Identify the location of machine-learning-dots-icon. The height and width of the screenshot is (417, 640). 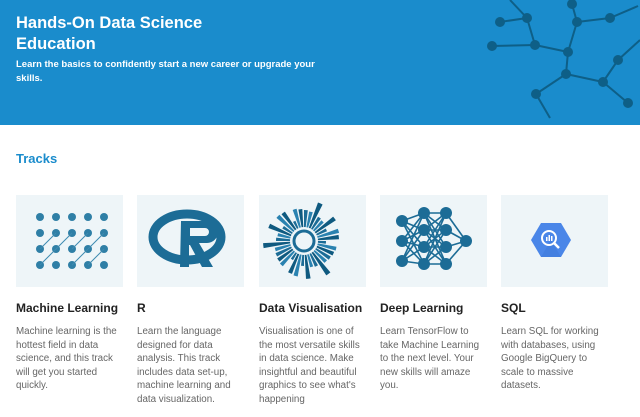
(72, 241).